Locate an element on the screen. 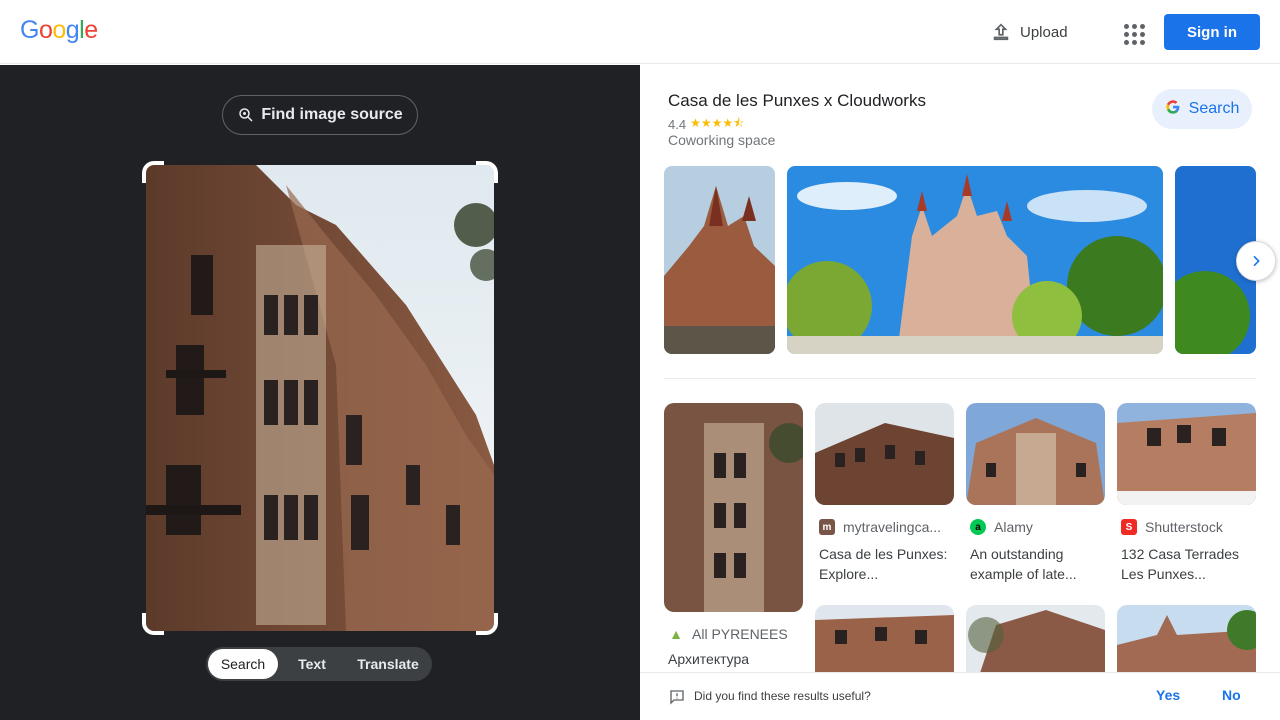  logo-letter: g is located at coordinates (72, 30).